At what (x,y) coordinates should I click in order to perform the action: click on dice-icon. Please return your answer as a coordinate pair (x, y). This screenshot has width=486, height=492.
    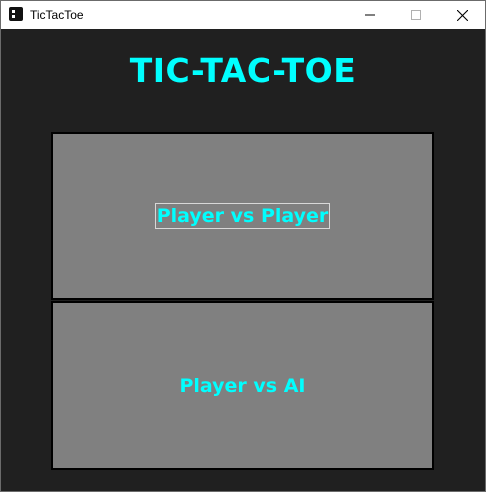
    Looking at the image, I should click on (16, 14).